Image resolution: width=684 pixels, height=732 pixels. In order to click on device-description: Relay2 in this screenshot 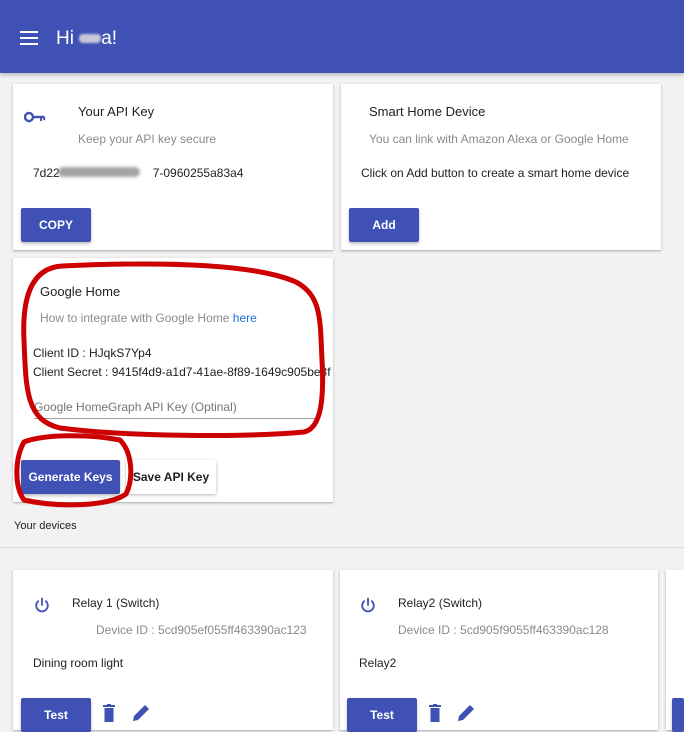, I will do `click(378, 663)`.